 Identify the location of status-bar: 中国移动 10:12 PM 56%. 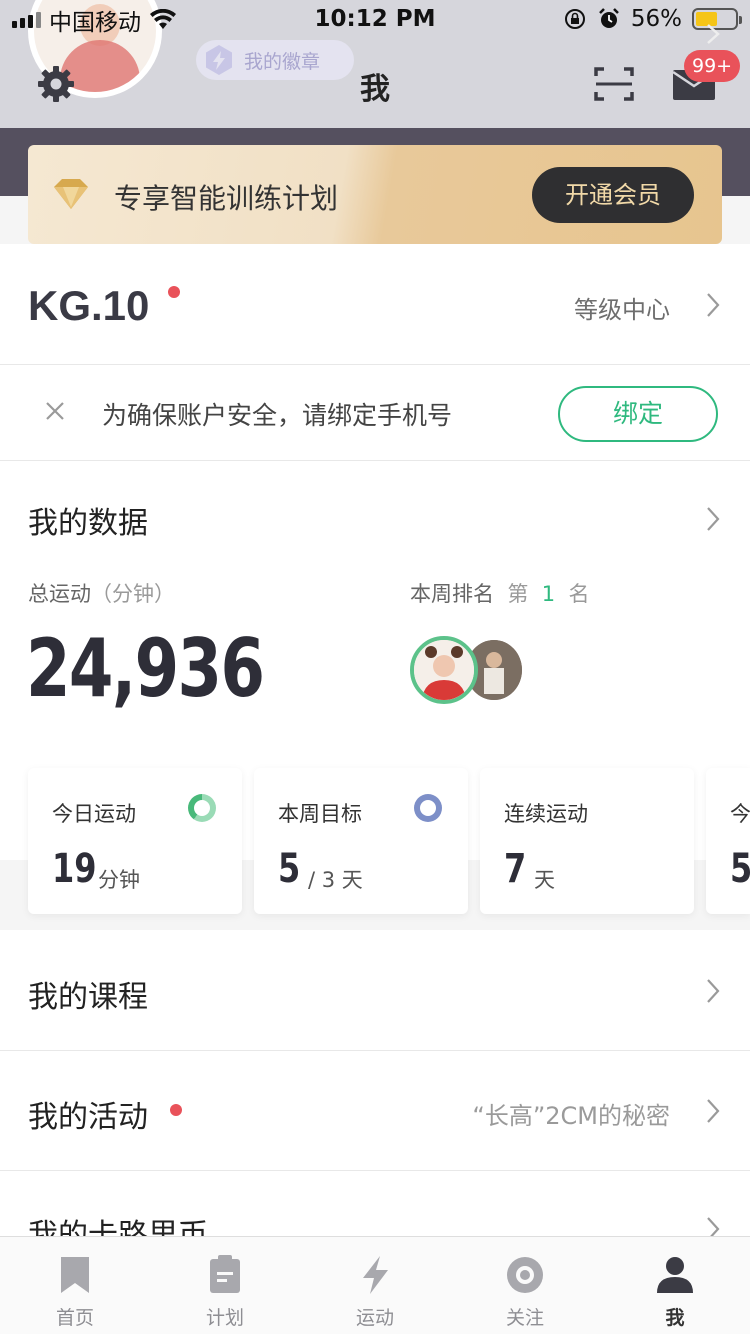
(375, 20).